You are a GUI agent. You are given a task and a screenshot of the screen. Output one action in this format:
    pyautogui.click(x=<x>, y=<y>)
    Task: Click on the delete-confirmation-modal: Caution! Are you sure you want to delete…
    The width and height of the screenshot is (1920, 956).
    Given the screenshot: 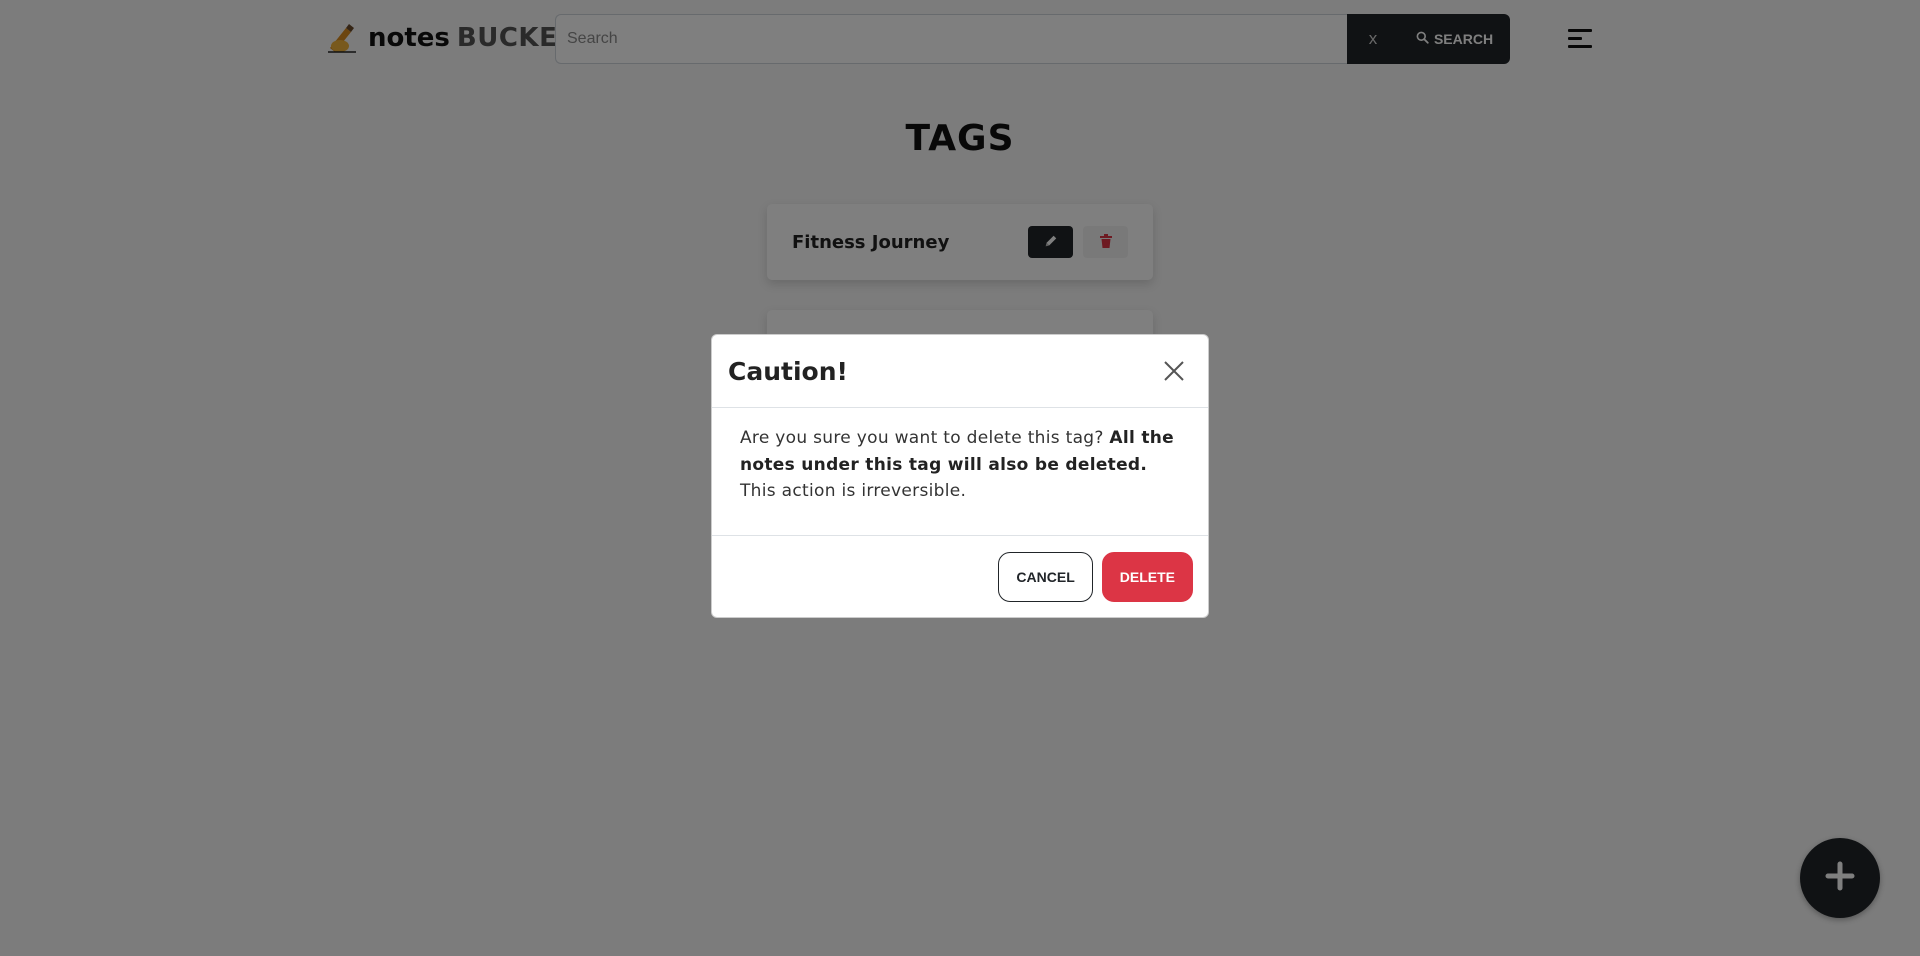 What is the action you would take?
    pyautogui.click(x=960, y=476)
    